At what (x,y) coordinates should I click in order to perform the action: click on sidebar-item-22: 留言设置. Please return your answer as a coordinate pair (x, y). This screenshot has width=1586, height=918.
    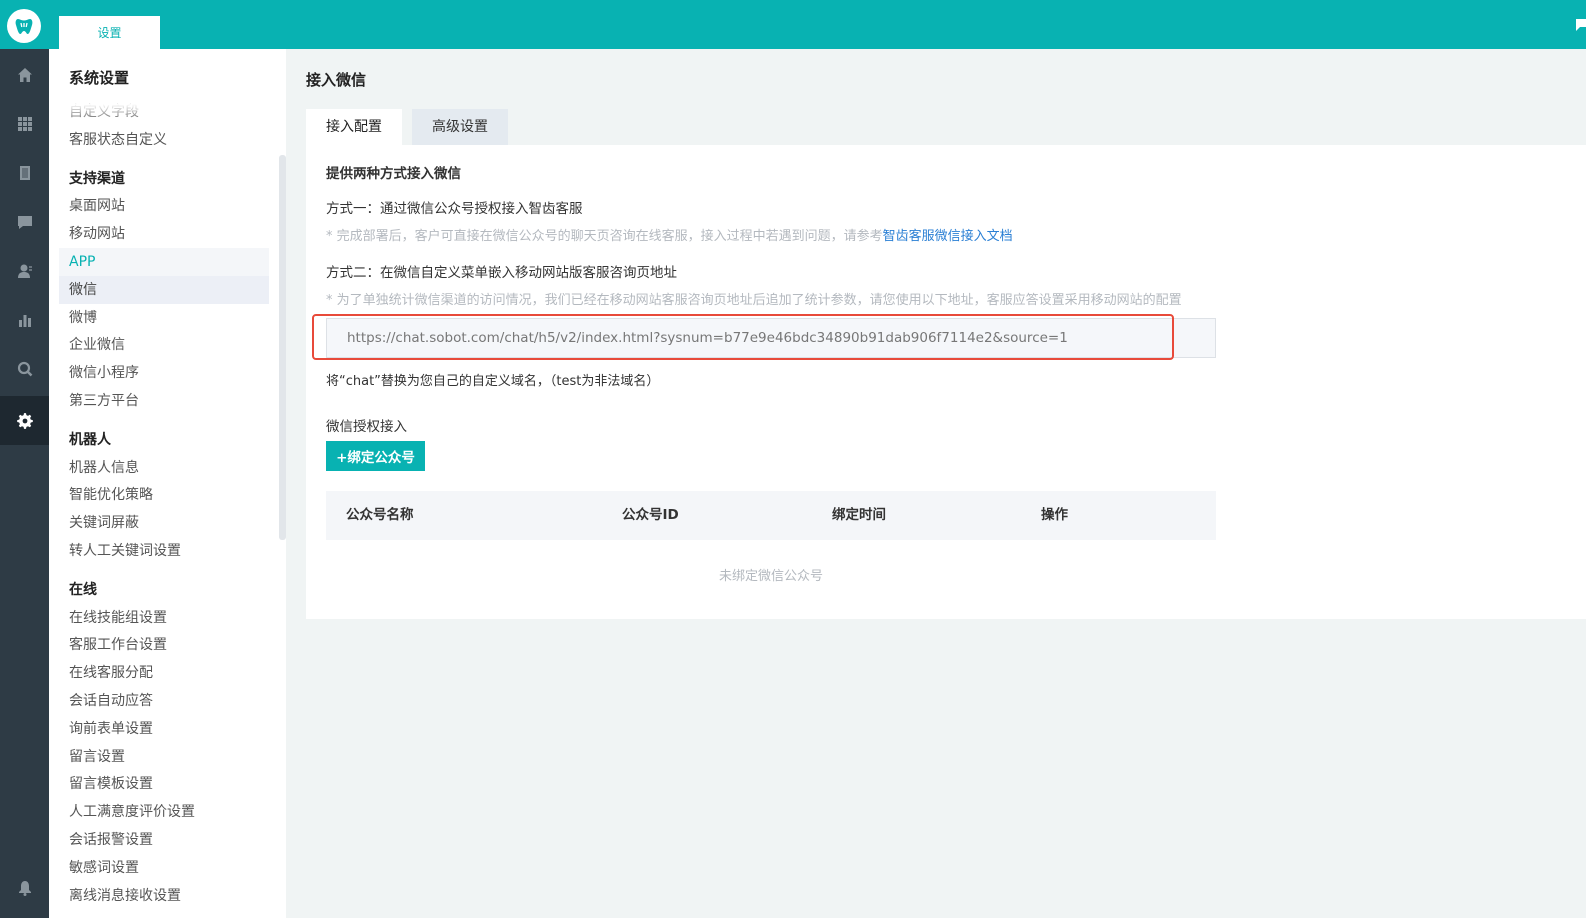
    Looking at the image, I should click on (164, 757).